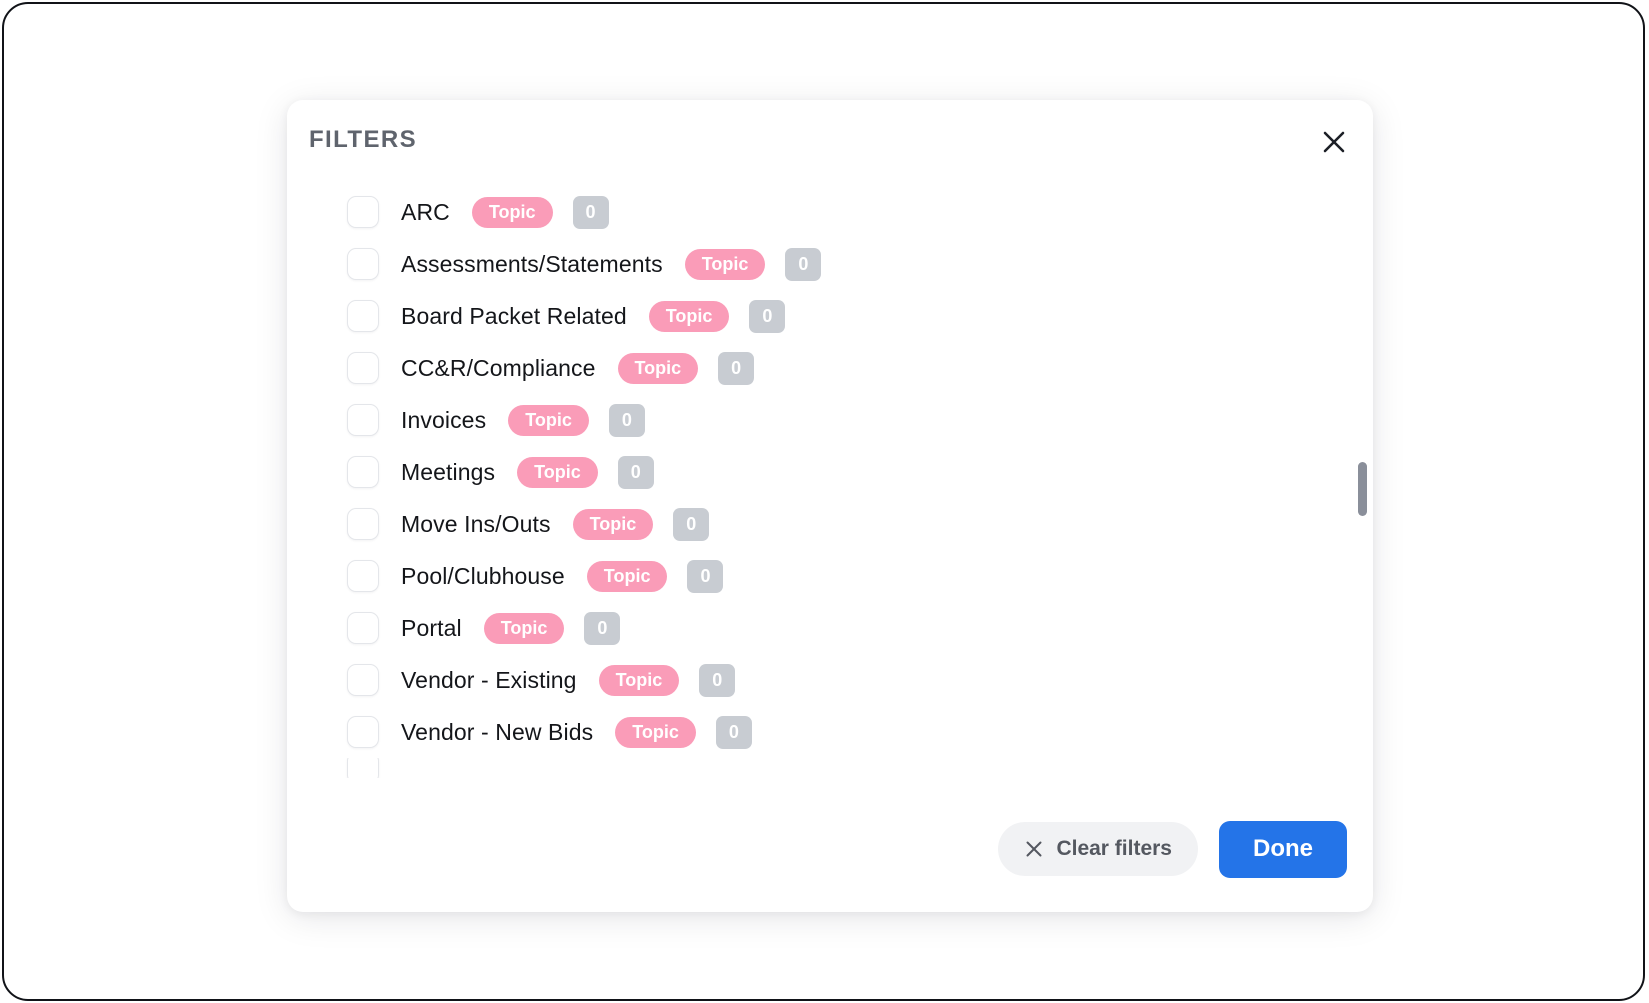 The image size is (1649, 1003). Describe the element at coordinates (498, 367) in the screenshot. I see `filter-label: CC&R/Compliance` at that location.